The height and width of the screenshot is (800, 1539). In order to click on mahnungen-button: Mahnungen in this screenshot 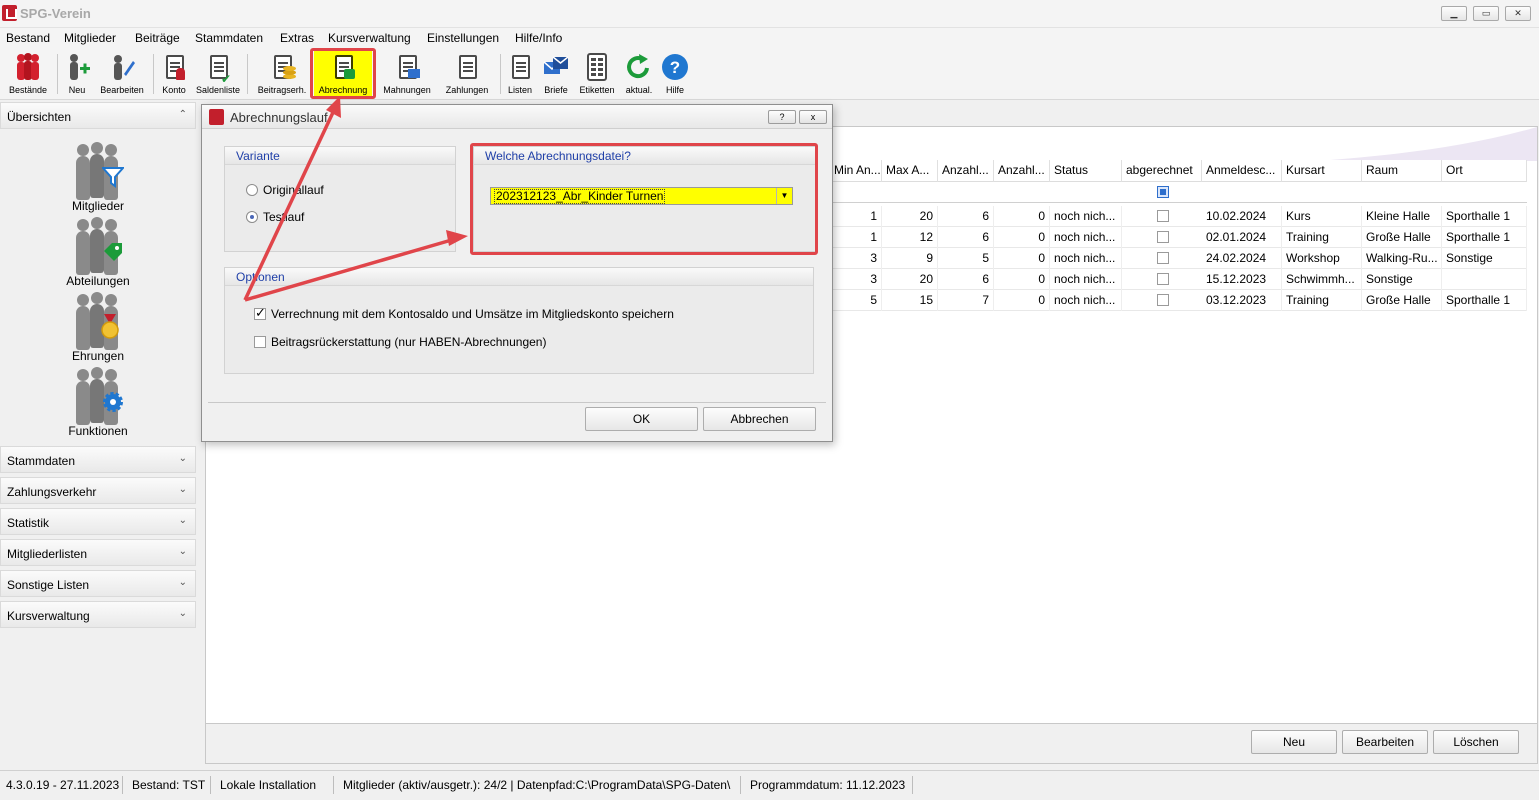, I will do `click(407, 74)`.